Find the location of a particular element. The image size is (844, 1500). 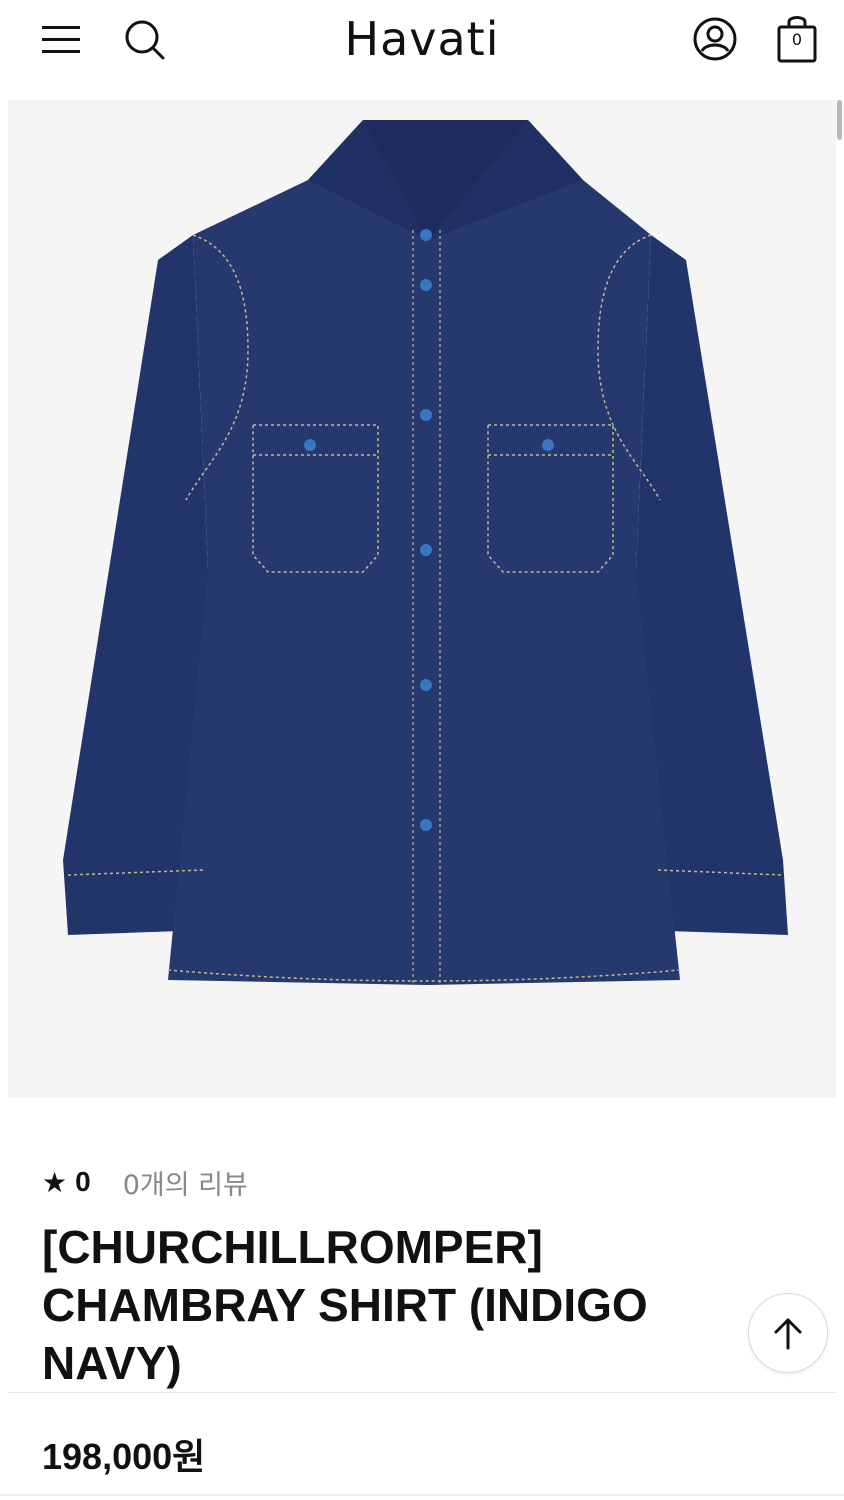

top-header: Havati 0 is located at coordinates (422, 50).